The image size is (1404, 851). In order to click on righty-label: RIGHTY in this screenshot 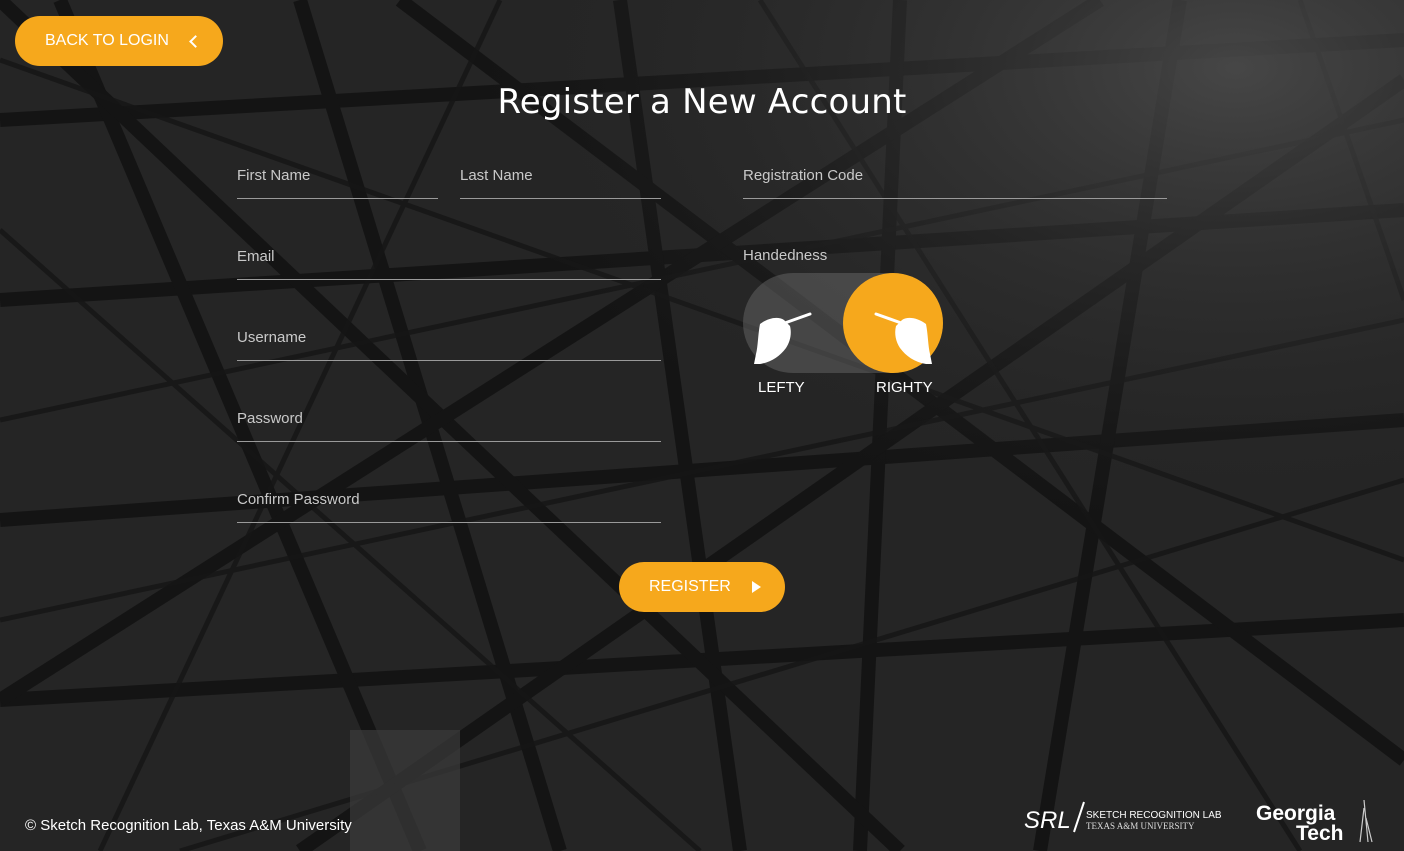, I will do `click(904, 387)`.